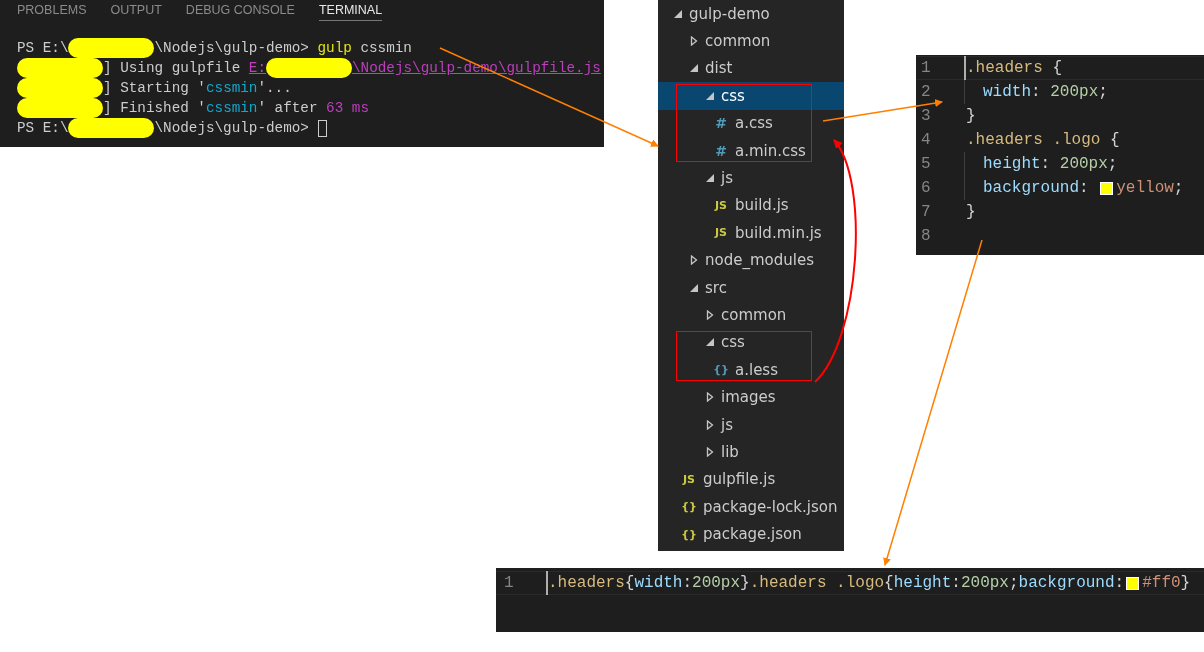  I want to click on folder-row: dist, so click(751, 68).